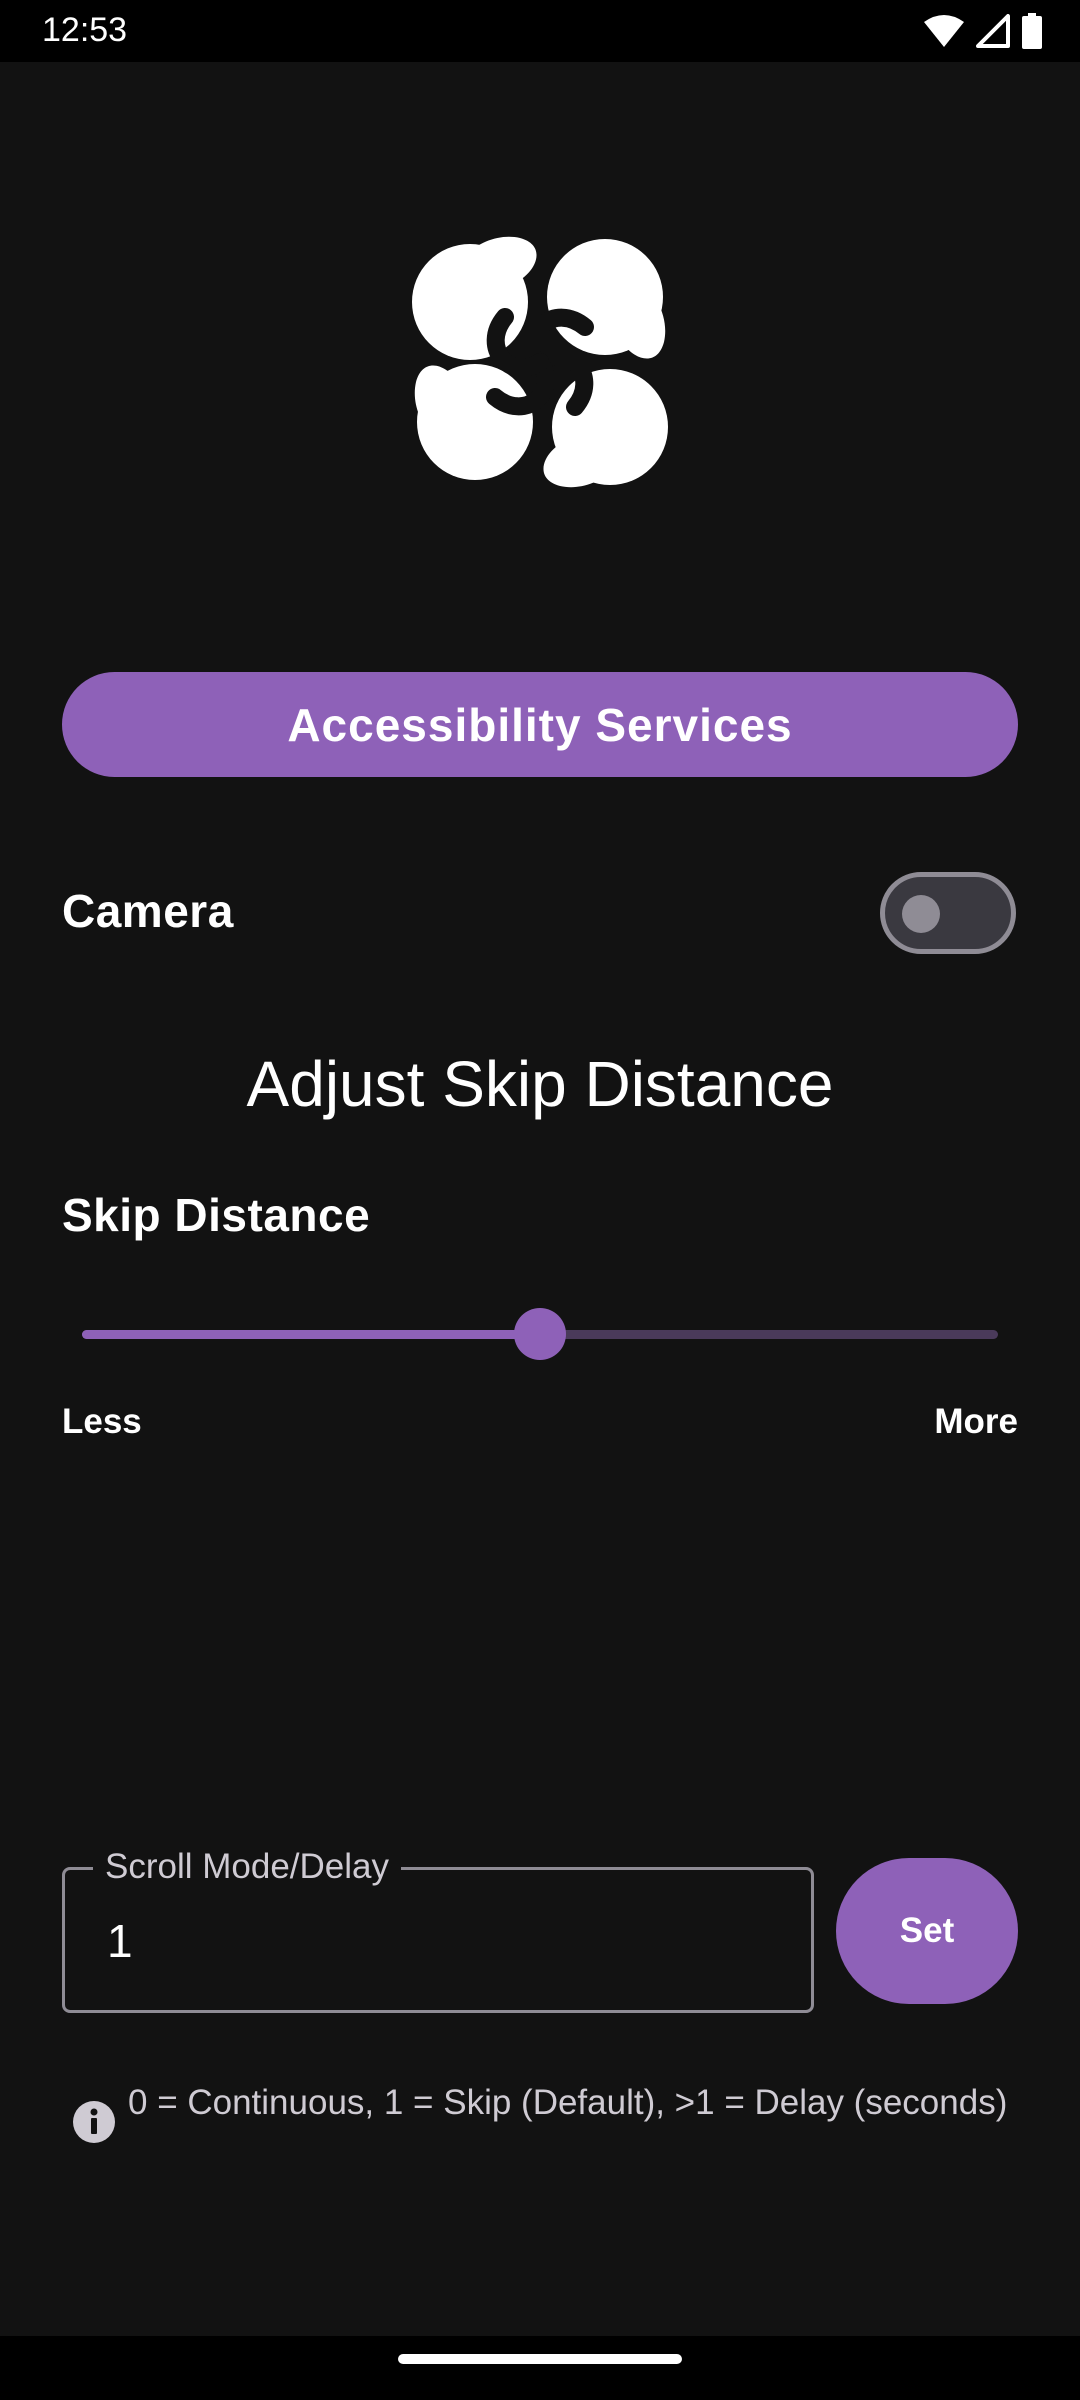 The image size is (1080, 2400). What do you see at coordinates (311, 1334) in the screenshot?
I see `slider-fill` at bounding box center [311, 1334].